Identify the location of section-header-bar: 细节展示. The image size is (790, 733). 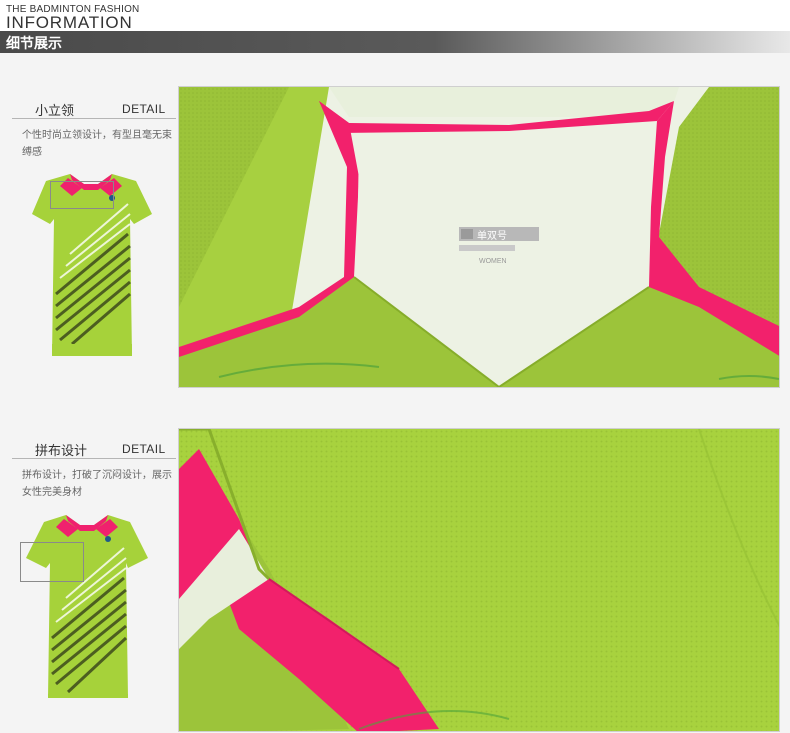
(395, 42).